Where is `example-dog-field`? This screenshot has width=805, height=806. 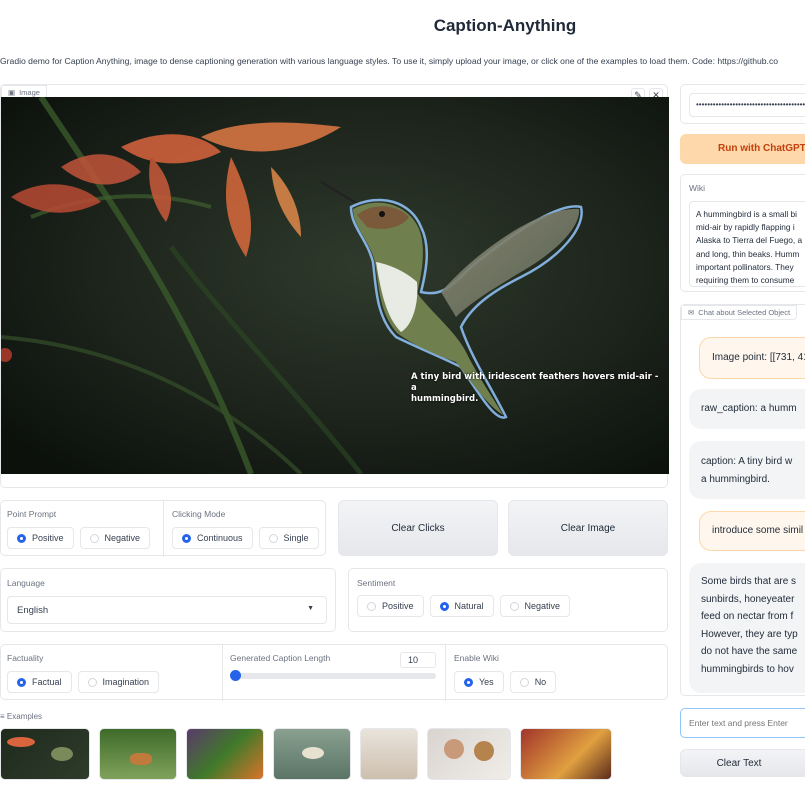
example-dog-field is located at coordinates (138, 754).